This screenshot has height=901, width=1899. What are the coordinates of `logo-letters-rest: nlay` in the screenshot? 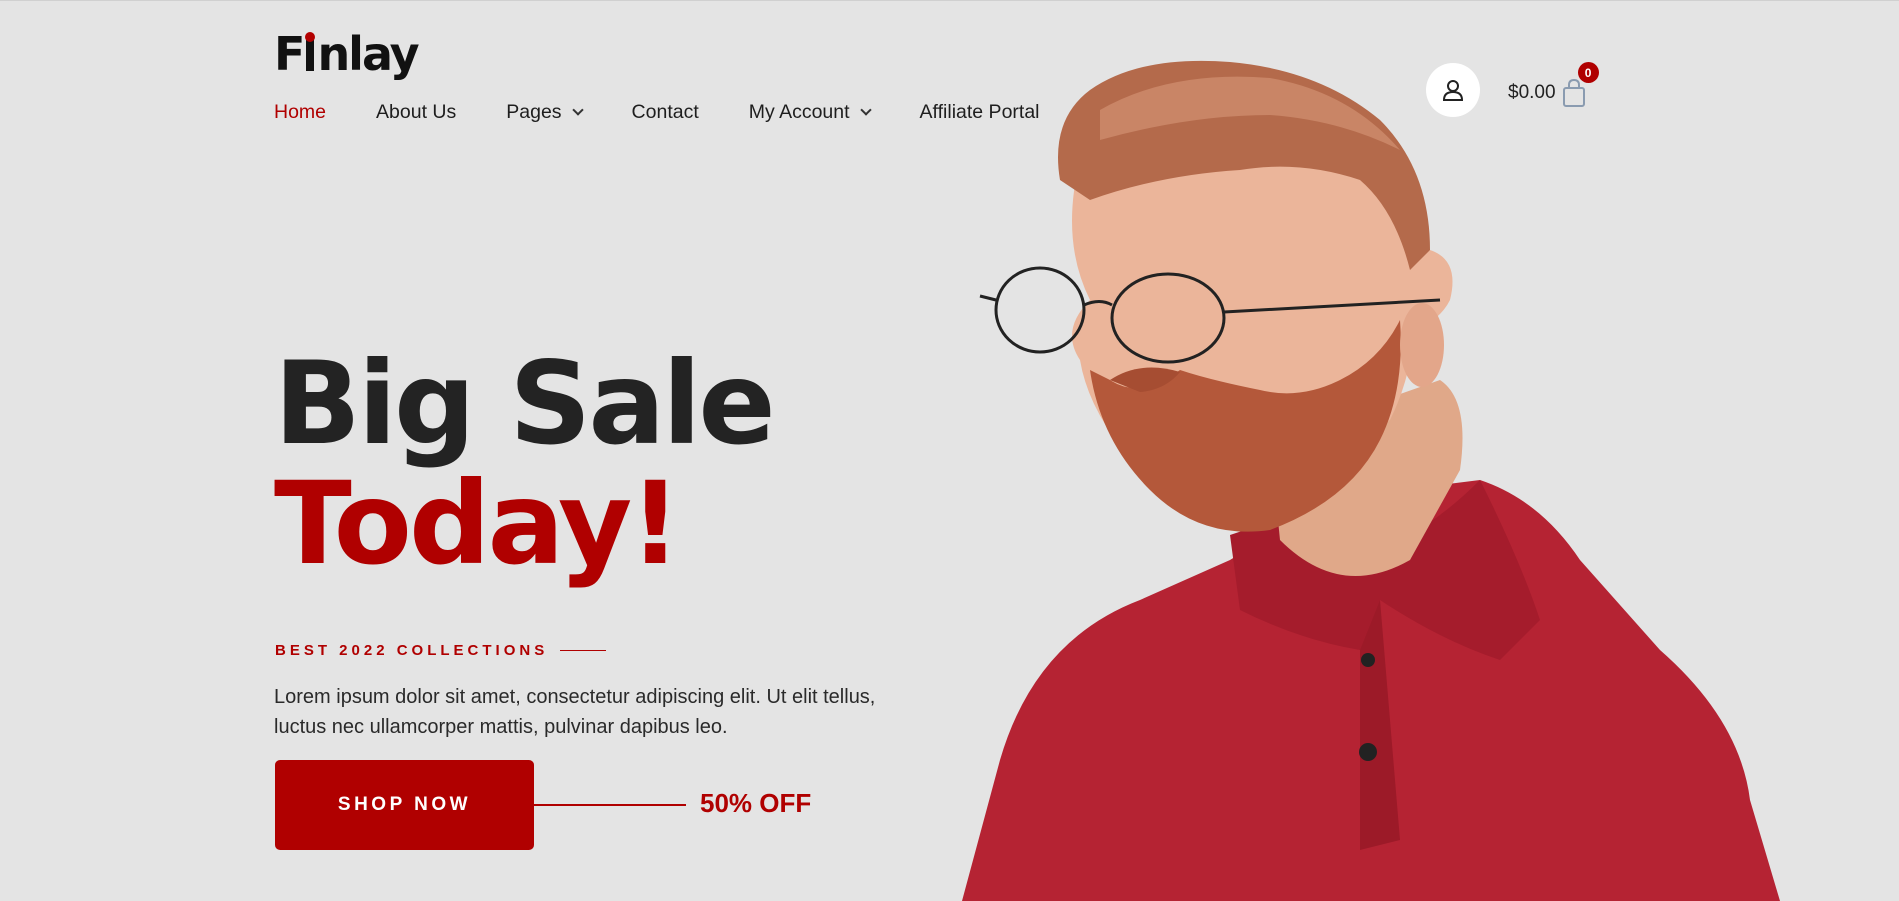 It's located at (368, 54).